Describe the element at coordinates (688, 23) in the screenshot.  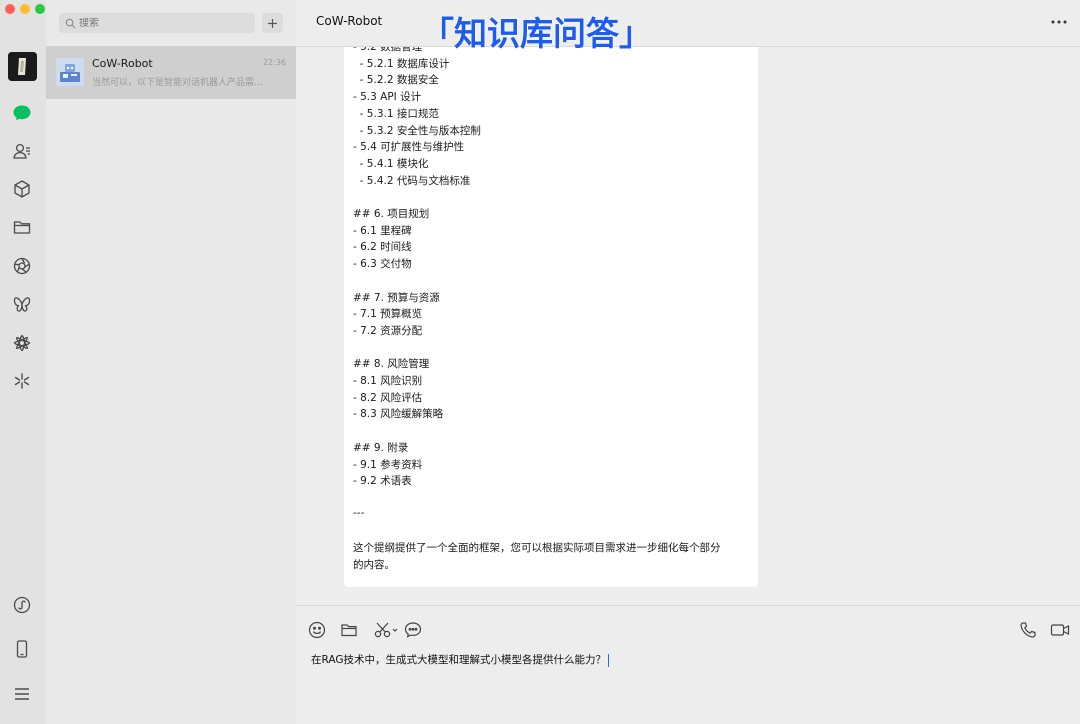
I see `chat-header: CoW-Robot` at that location.